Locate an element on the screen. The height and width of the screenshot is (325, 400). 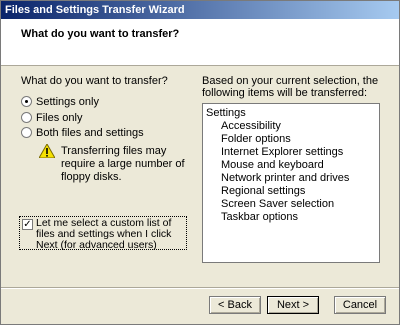
list-item: Taskbar options is located at coordinates (260, 217).